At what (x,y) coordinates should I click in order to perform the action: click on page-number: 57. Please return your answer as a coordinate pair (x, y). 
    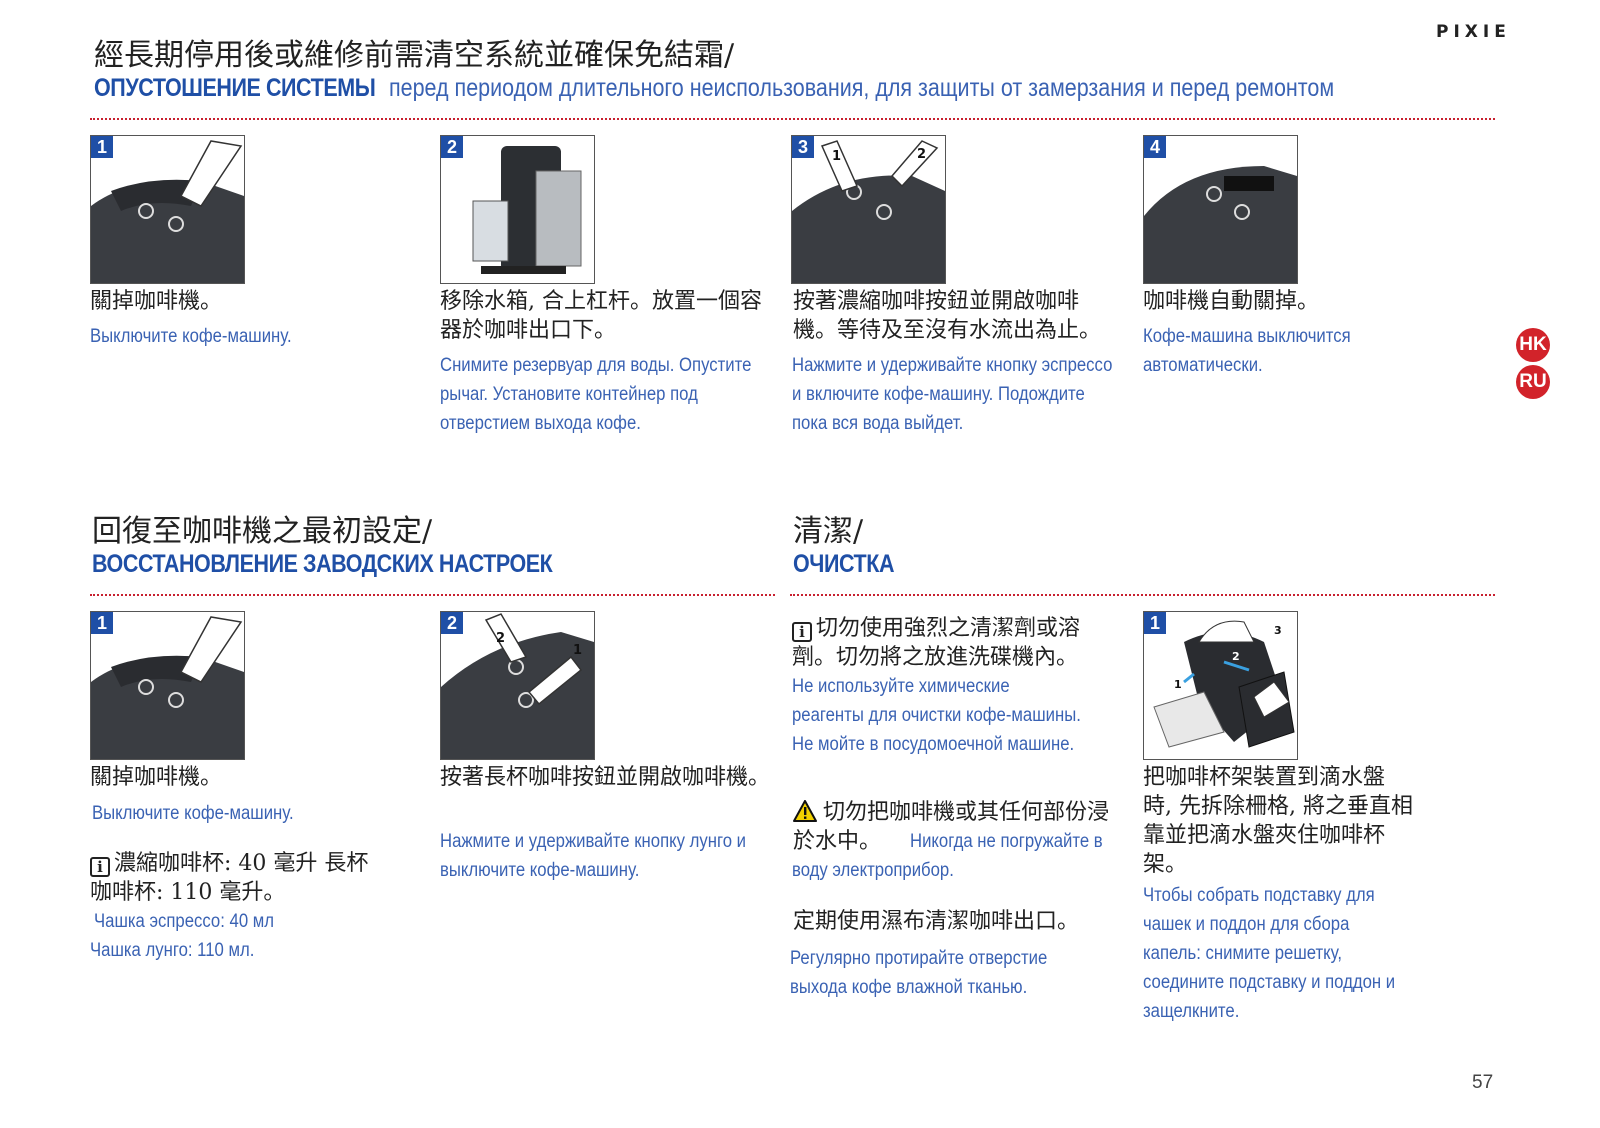
    Looking at the image, I should click on (1483, 1082).